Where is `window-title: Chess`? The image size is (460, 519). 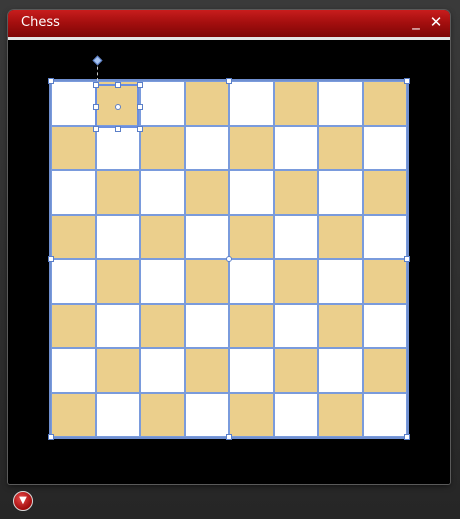
window-title: Chess is located at coordinates (40, 22).